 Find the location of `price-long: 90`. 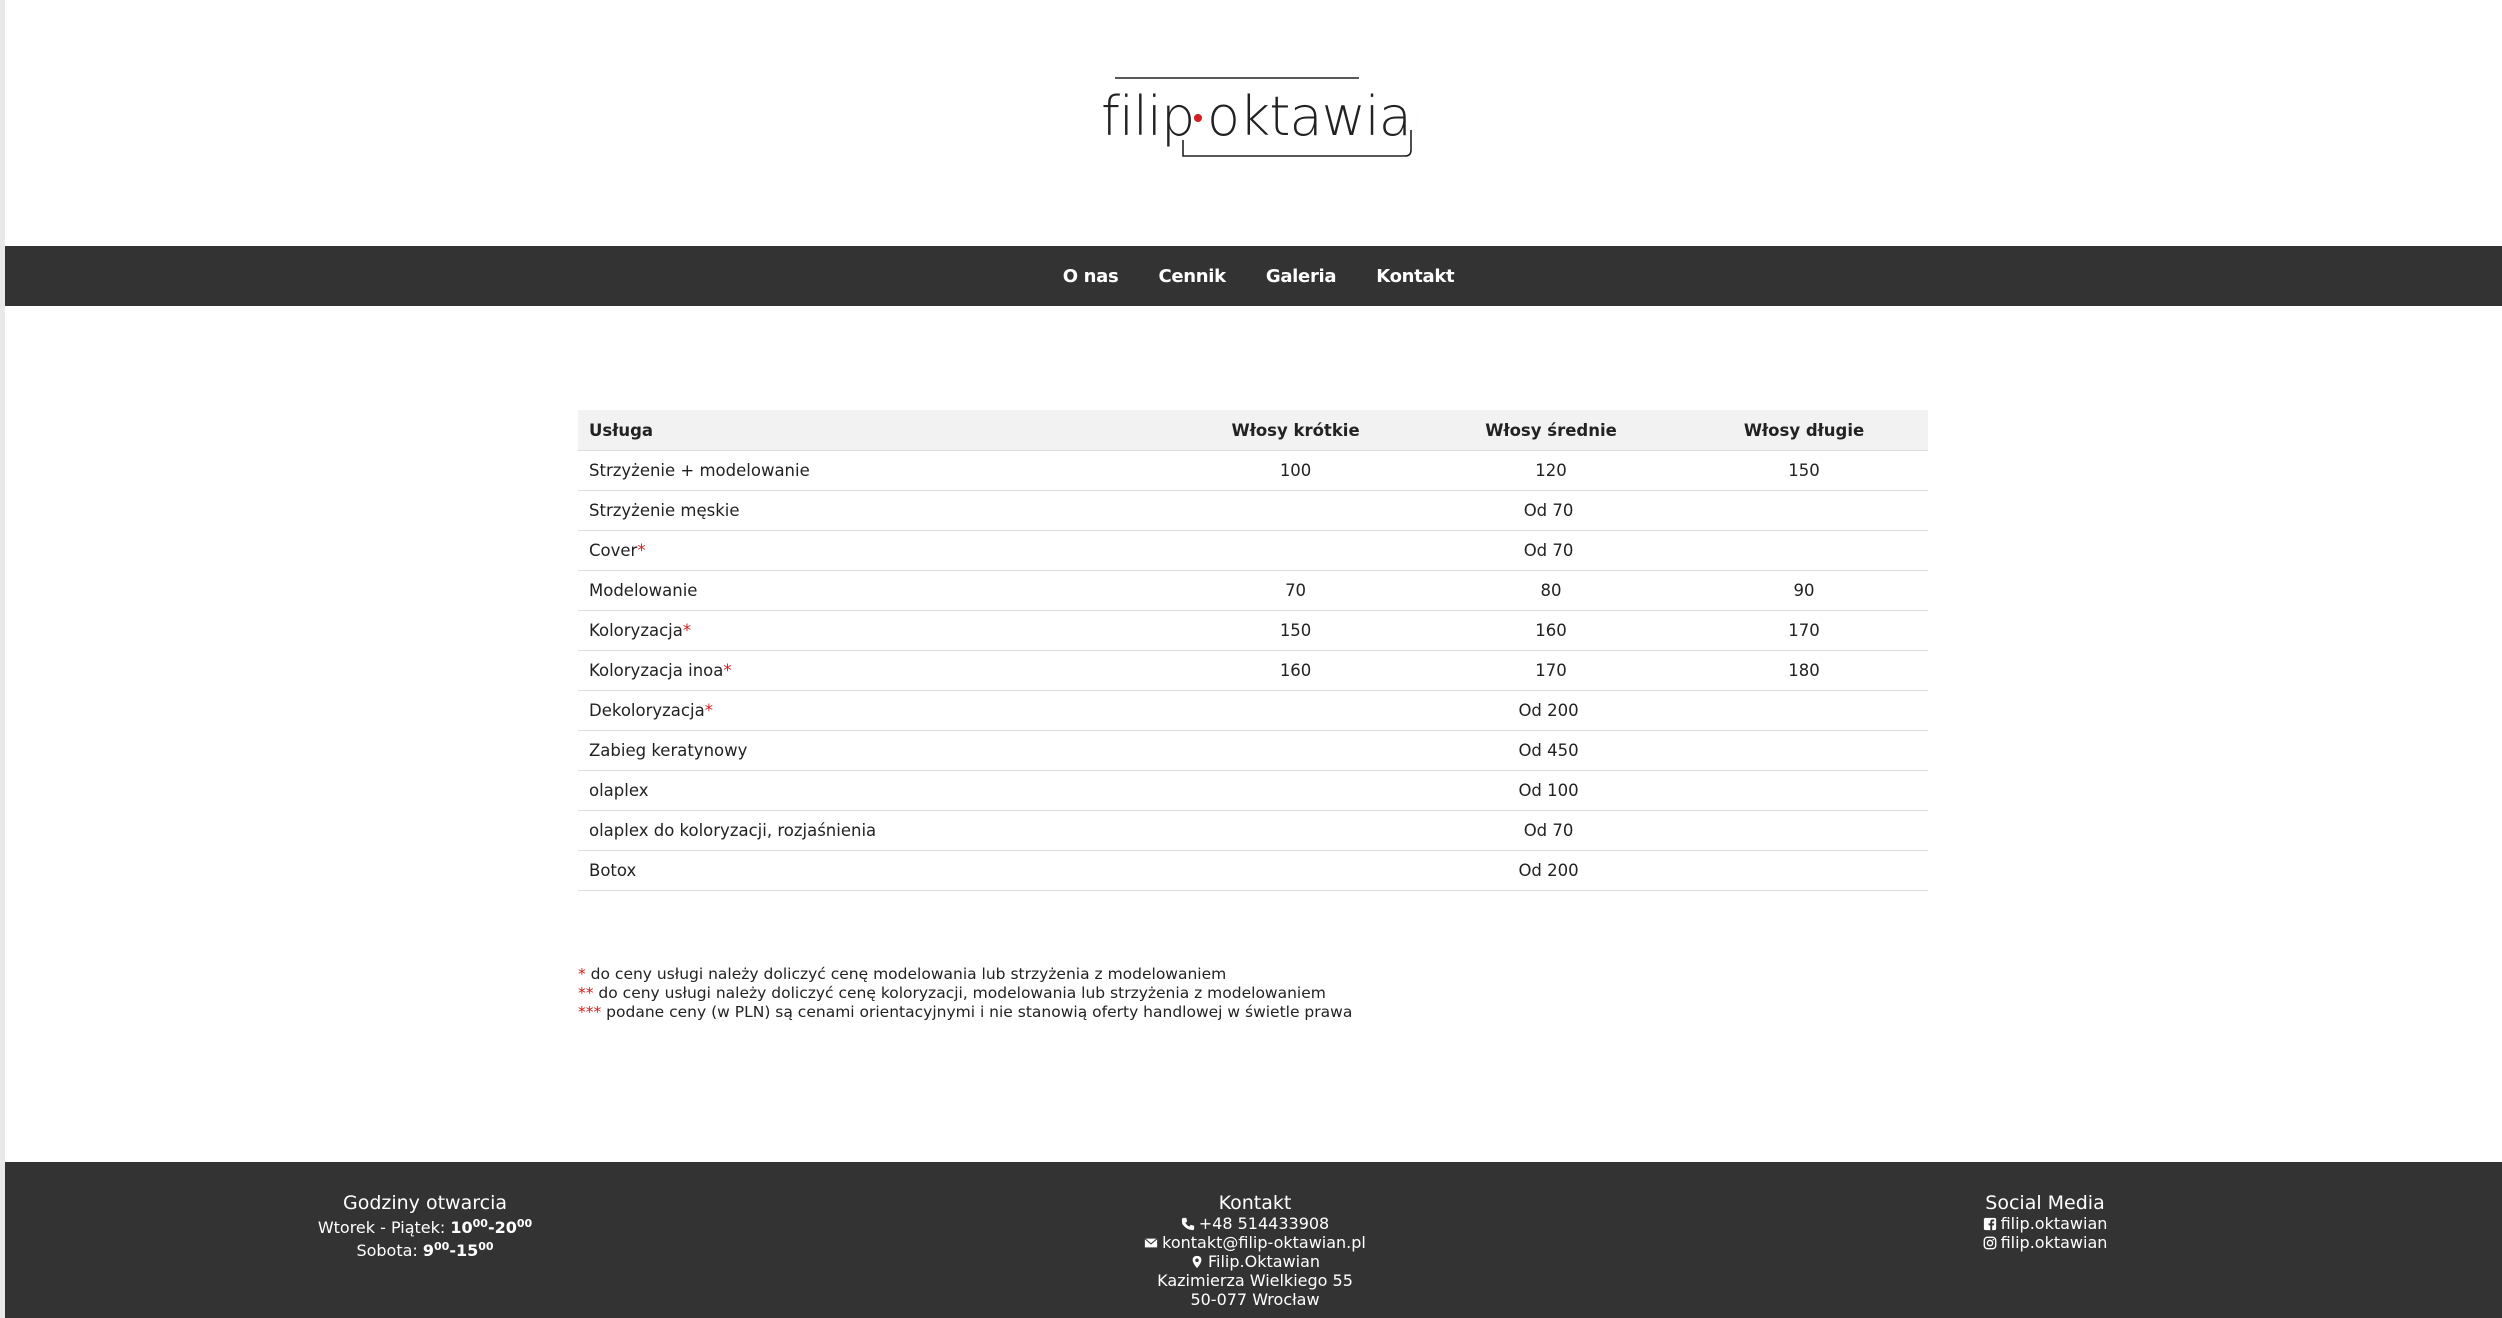

price-long: 90 is located at coordinates (1804, 590).